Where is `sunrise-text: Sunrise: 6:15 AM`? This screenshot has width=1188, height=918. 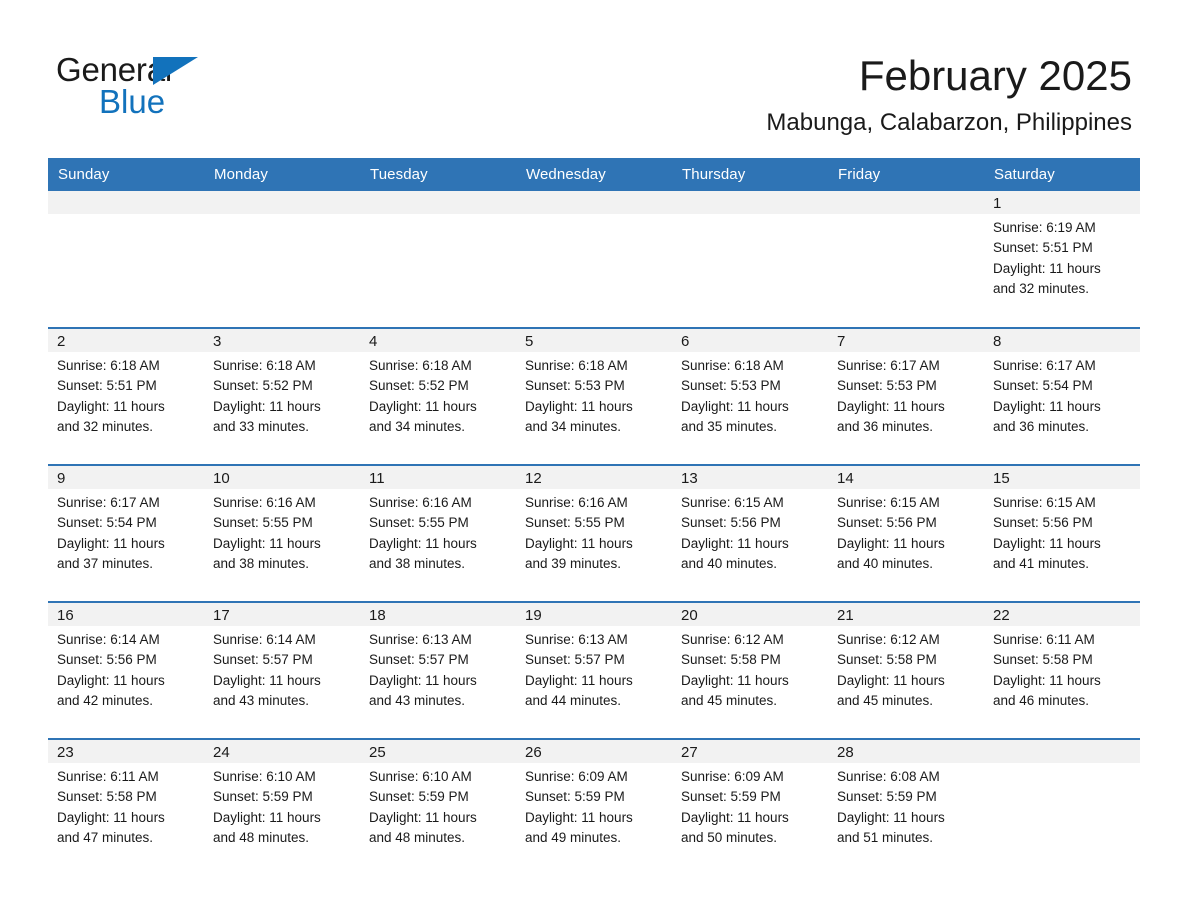
sunrise-text: Sunrise: 6:15 AM is located at coordinates (888, 502).